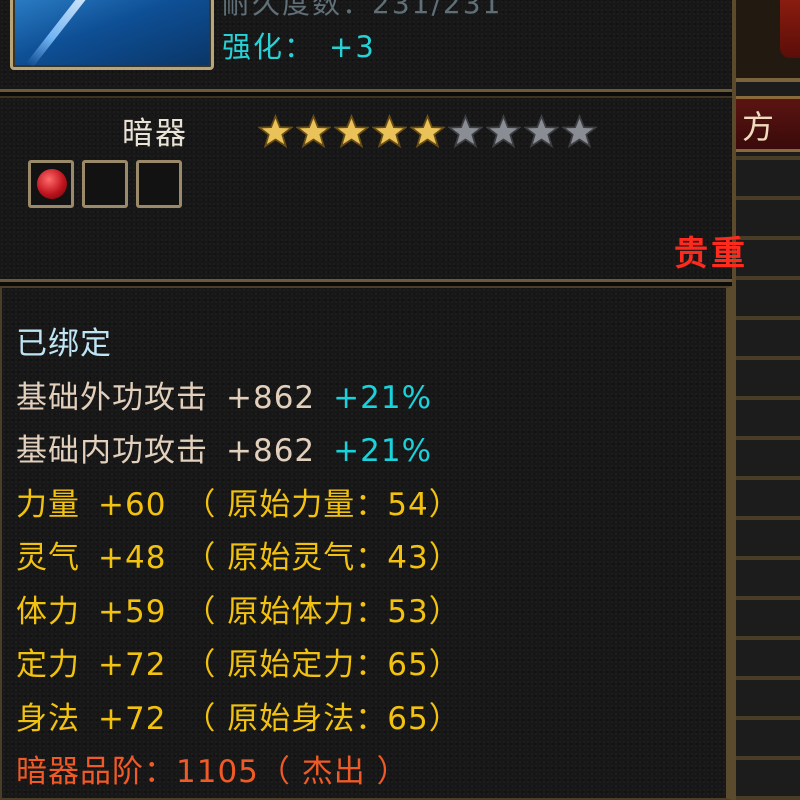 Image resolution: width=800 pixels, height=800 pixels. I want to click on gem-sockets, so click(105, 184).